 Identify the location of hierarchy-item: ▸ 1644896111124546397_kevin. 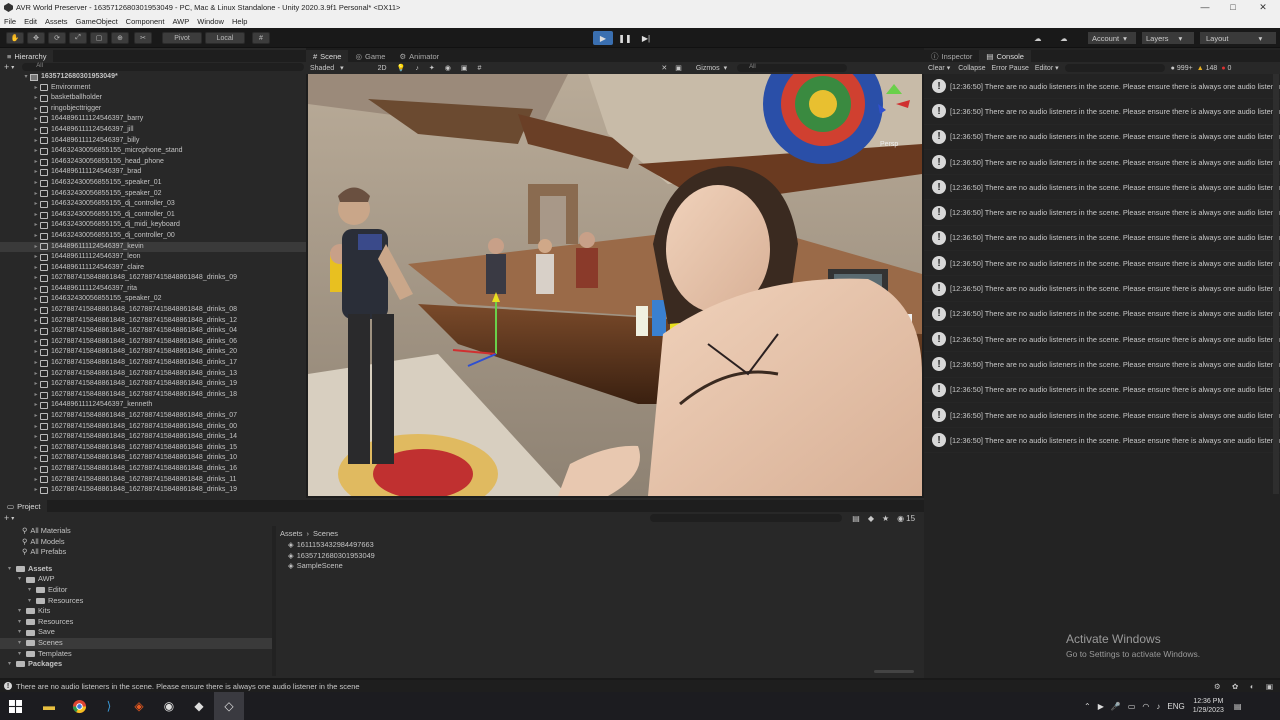
(153, 247).